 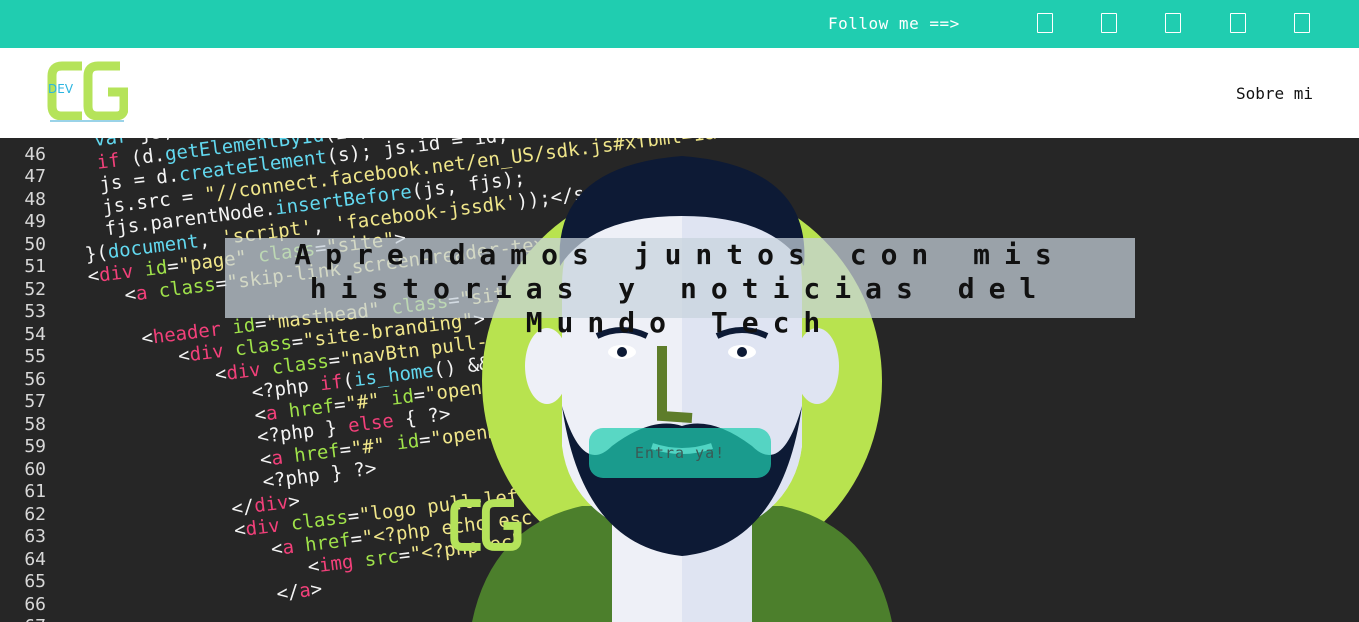 What do you see at coordinates (61, 89) in the screenshot?
I see `logo-text: DEV` at bounding box center [61, 89].